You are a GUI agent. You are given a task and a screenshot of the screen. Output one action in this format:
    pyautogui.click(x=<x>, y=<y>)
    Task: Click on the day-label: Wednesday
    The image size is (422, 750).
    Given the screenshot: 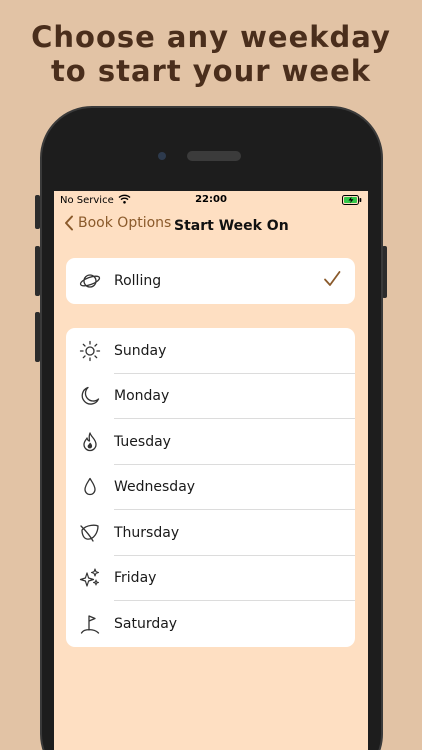 What is the action you would take?
    pyautogui.click(x=155, y=487)
    